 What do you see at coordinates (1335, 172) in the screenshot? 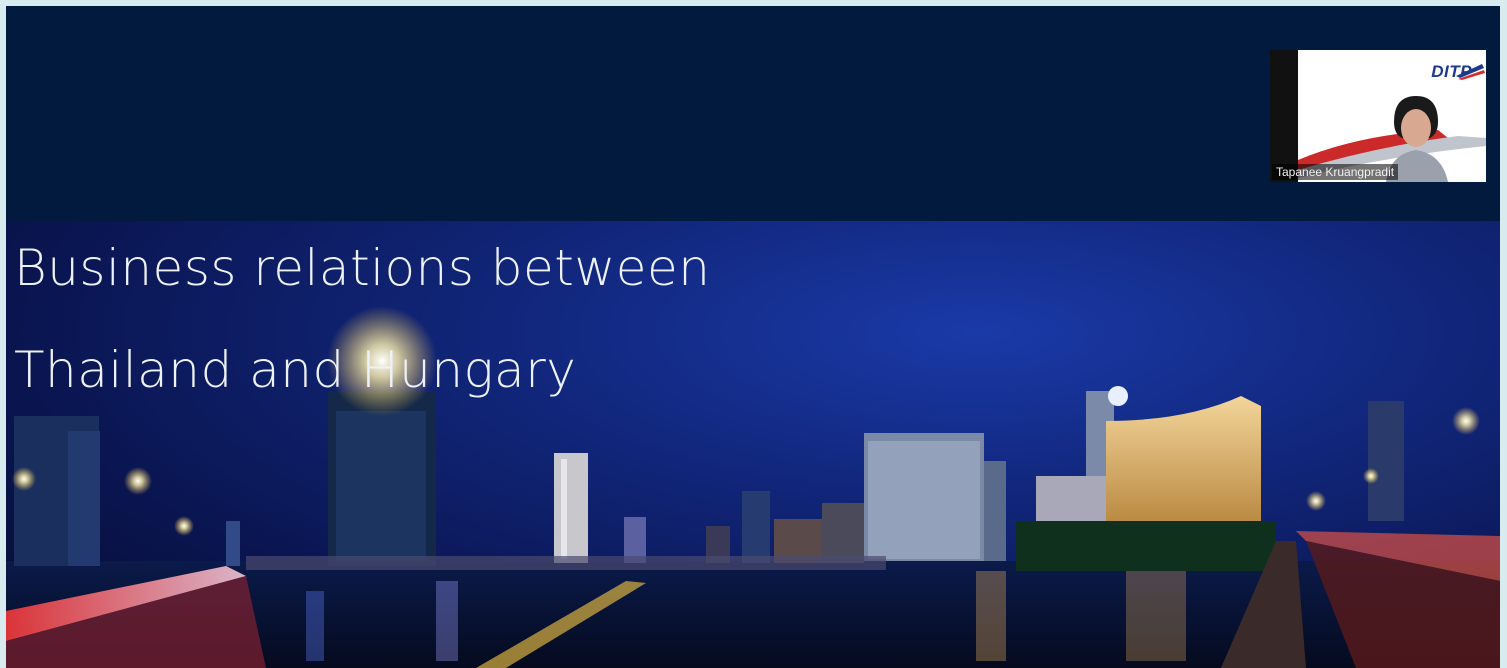
I see `participant-name-label: Tapanee Kruangpradit` at bounding box center [1335, 172].